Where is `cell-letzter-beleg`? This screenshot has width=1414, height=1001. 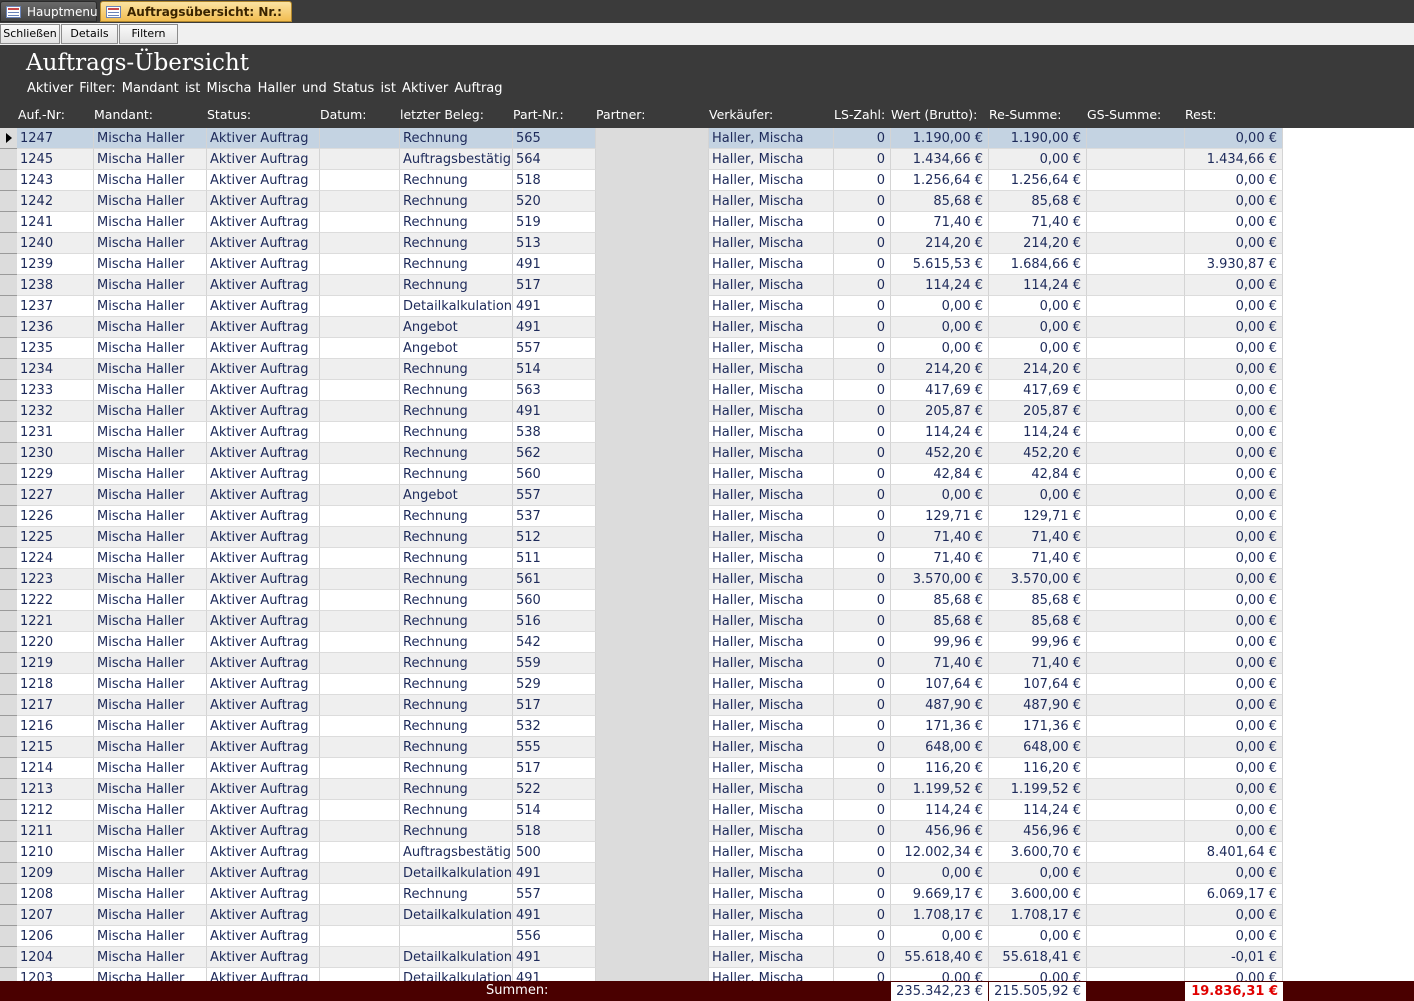
cell-letzter-beleg is located at coordinates (456, 936).